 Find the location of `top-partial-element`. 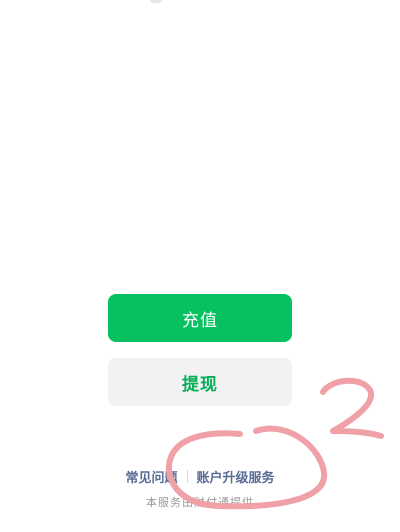

top-partial-element is located at coordinates (156, 1).